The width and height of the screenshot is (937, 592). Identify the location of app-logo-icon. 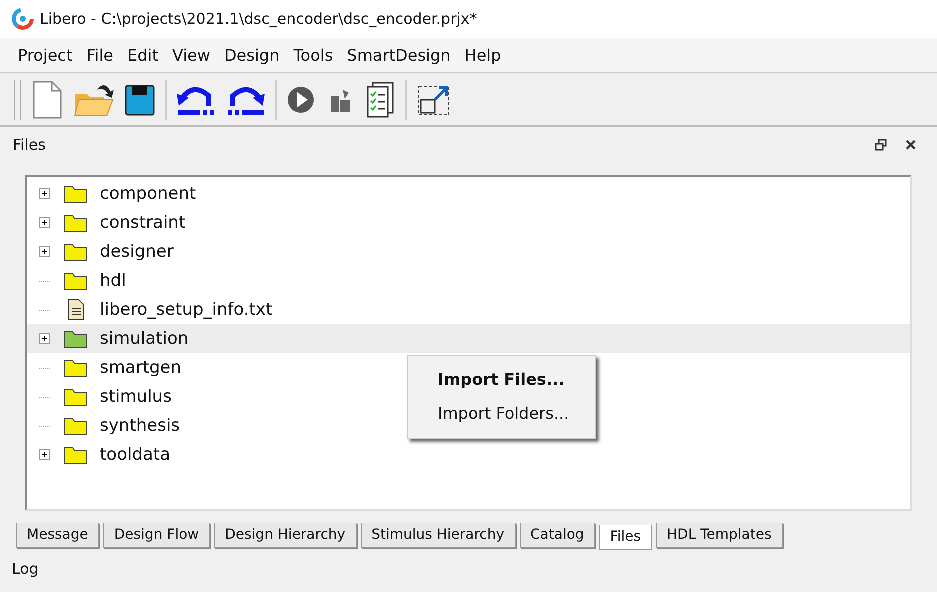
(23, 19).